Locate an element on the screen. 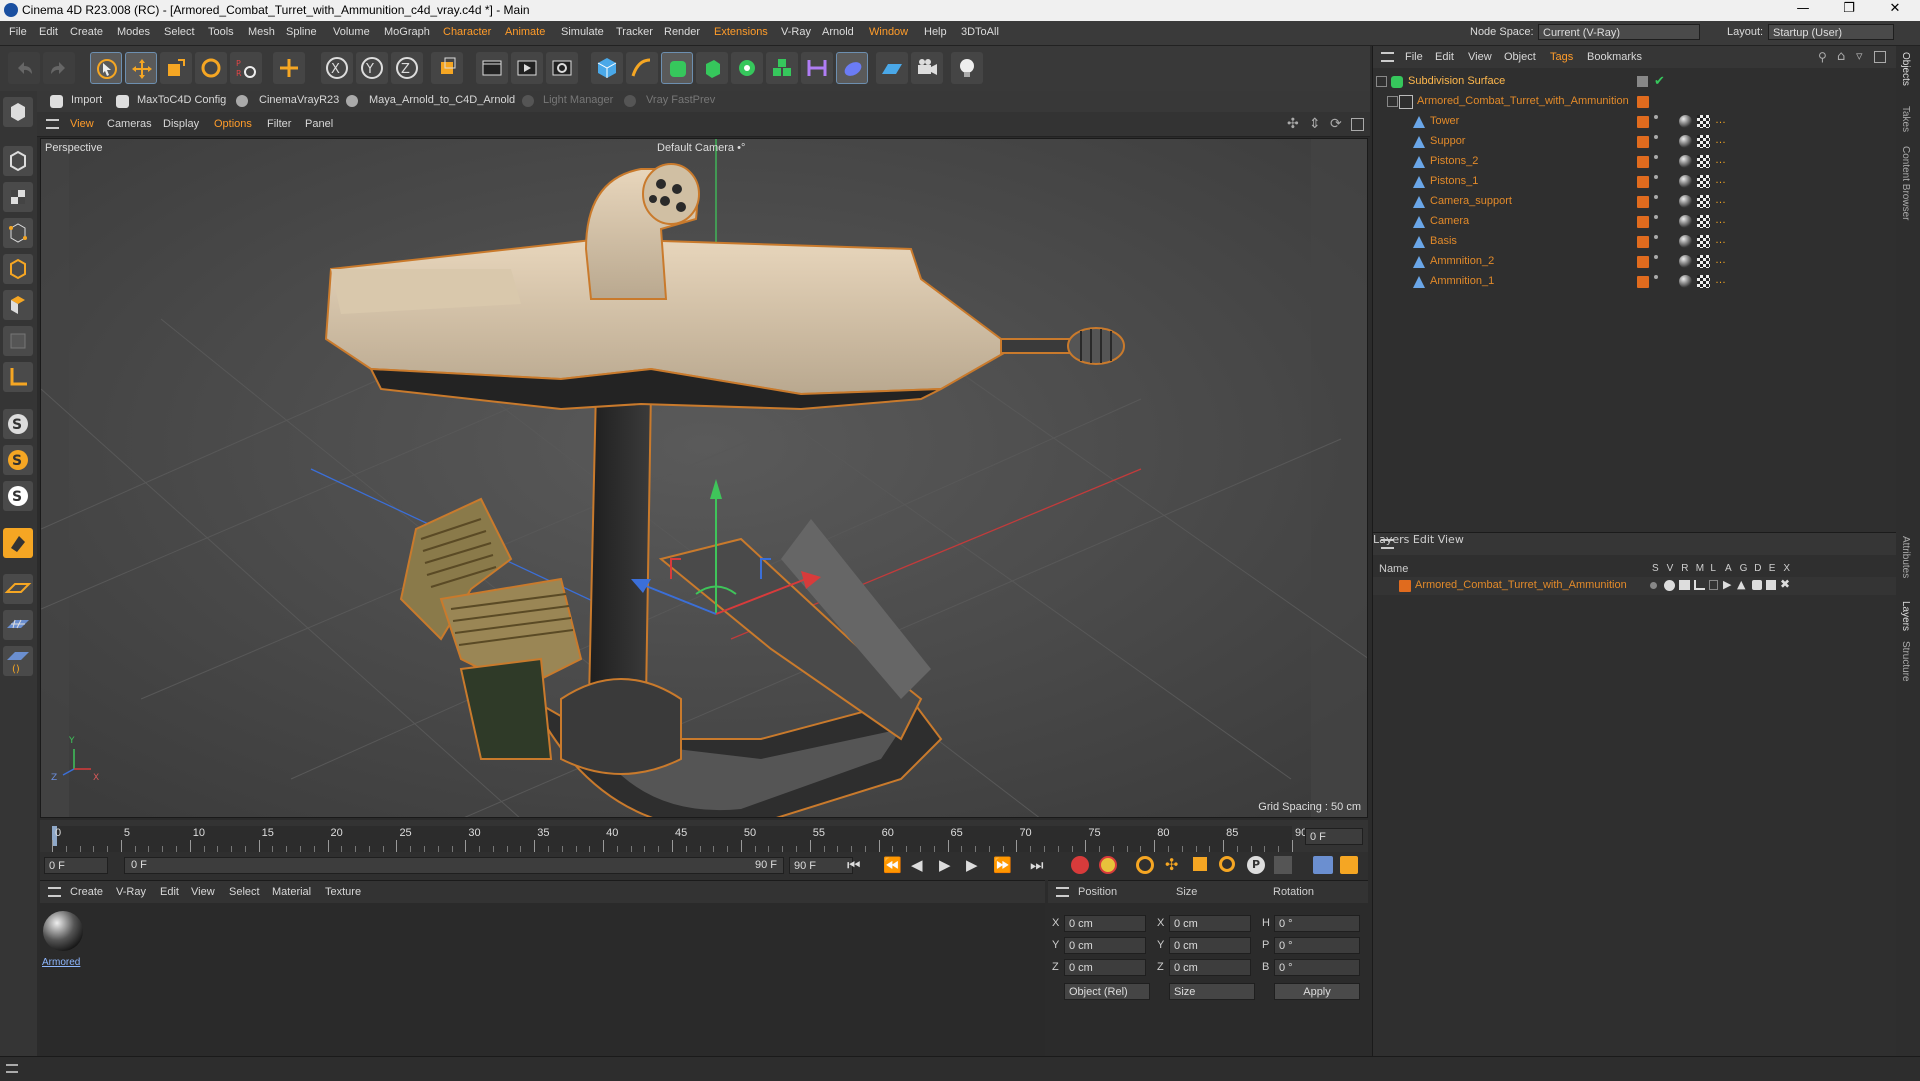 This screenshot has width=1920, height=1081. object-name: Basis is located at coordinates (1443, 241).